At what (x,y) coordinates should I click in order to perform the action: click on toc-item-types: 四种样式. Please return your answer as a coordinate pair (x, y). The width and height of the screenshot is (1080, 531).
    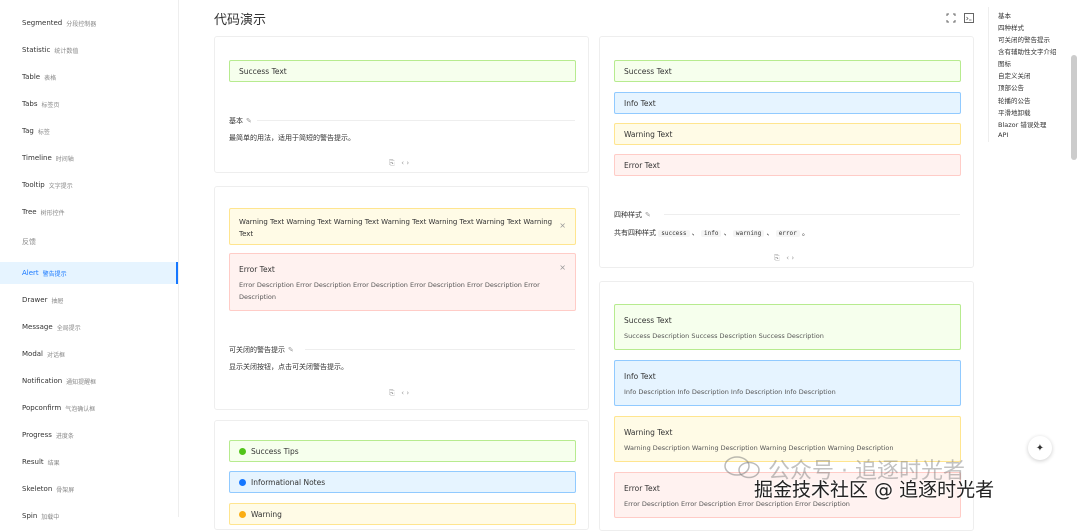
    Looking at the image, I should click on (1011, 27).